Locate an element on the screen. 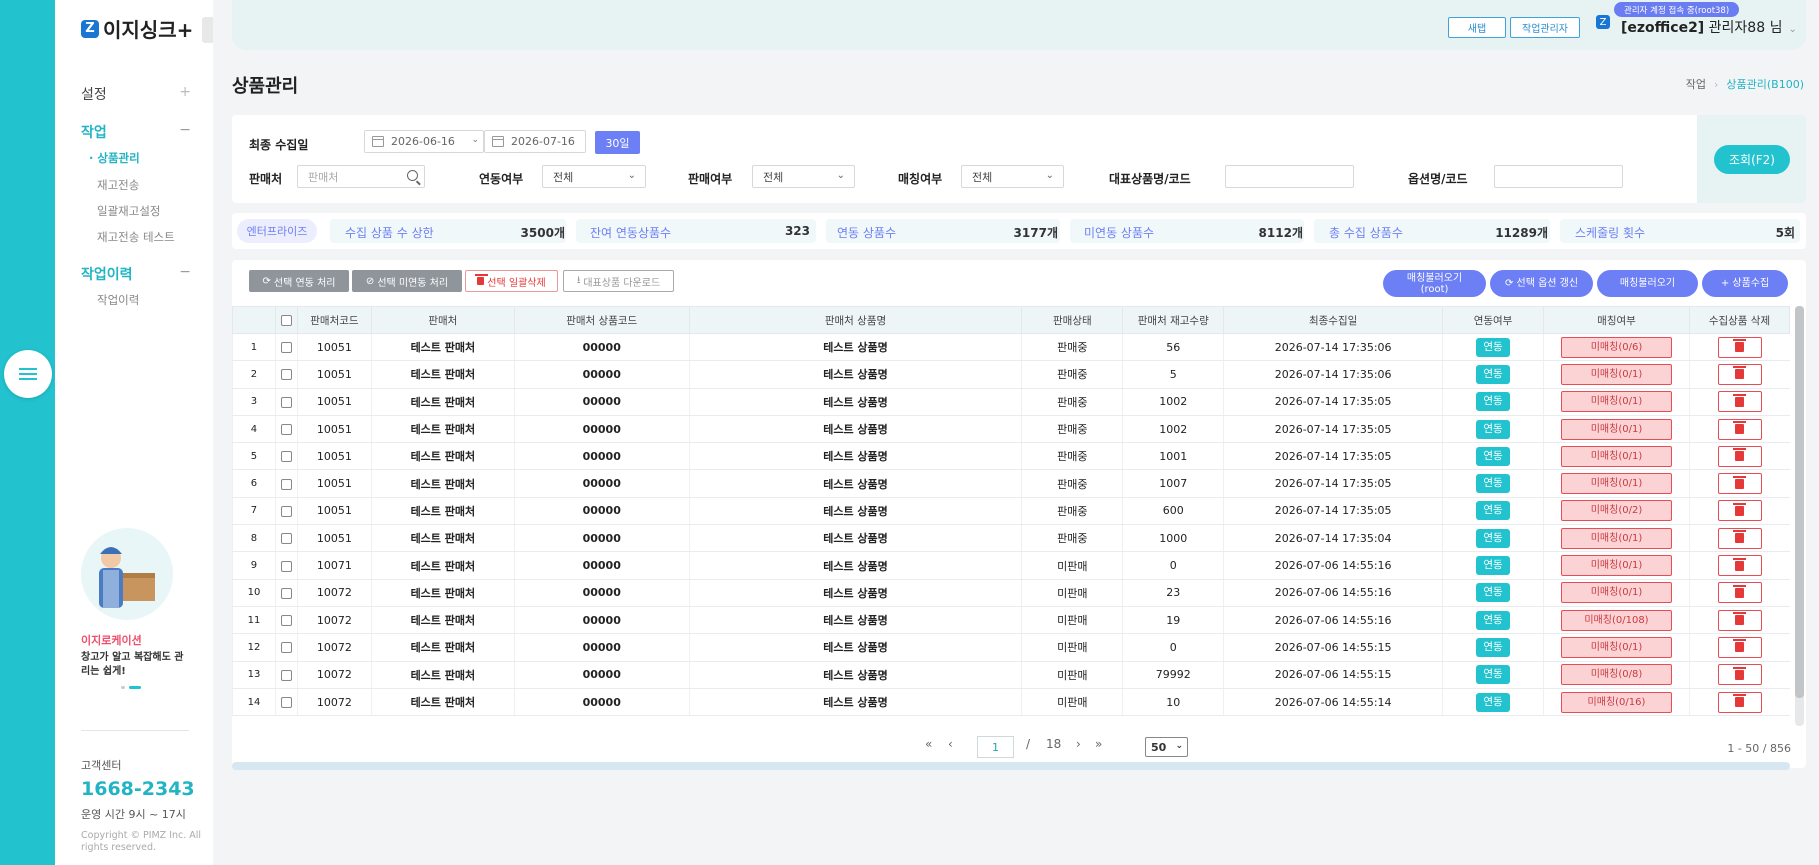 Image resolution: width=1819 pixels, height=865 pixels. menu-toggle-button is located at coordinates (28, 374).